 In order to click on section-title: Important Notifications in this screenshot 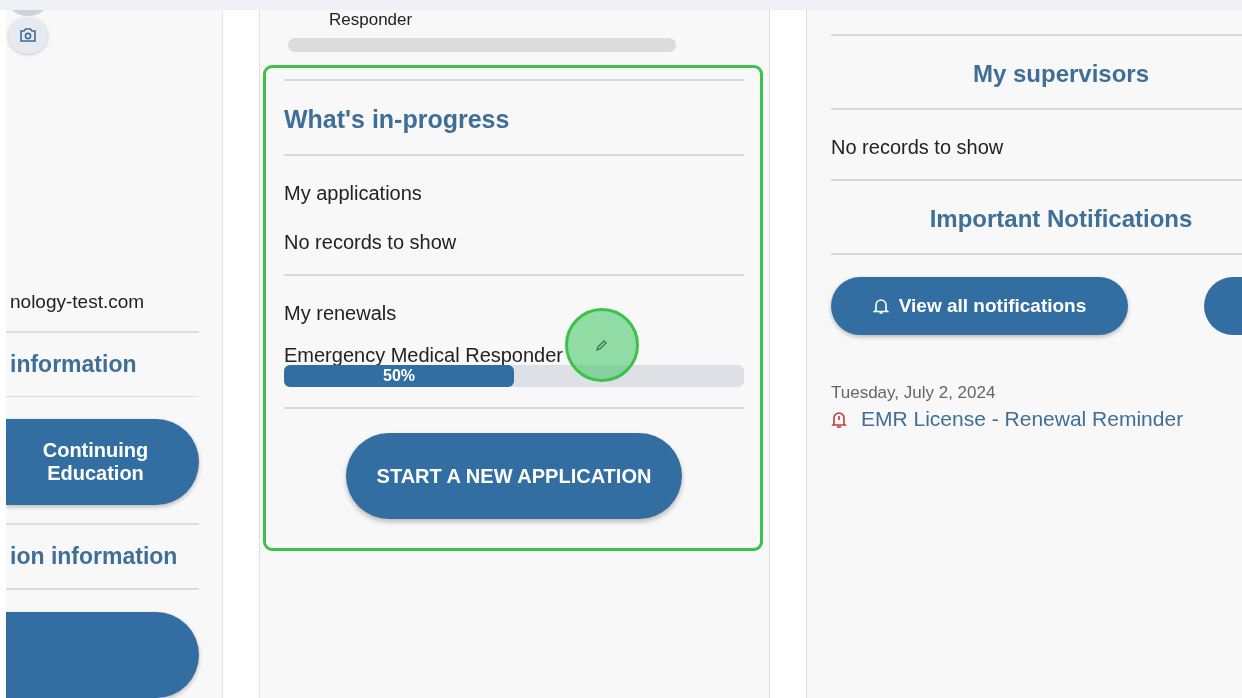, I will do `click(1061, 219)`.